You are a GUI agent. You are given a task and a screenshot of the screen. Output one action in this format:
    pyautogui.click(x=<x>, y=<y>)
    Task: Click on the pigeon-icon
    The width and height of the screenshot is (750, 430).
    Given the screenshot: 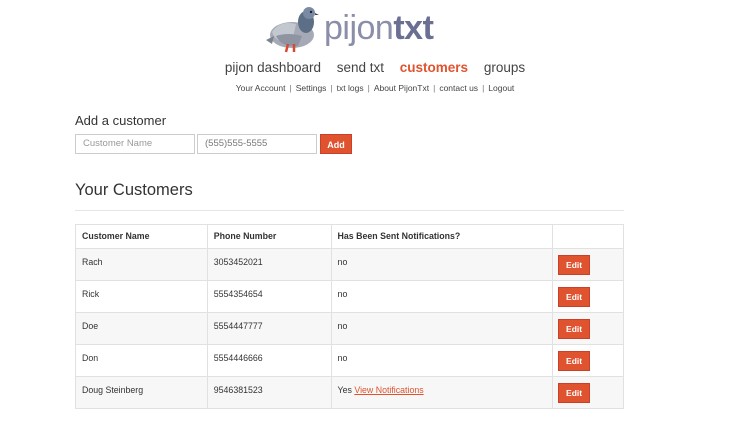 What is the action you would take?
    pyautogui.click(x=292, y=30)
    